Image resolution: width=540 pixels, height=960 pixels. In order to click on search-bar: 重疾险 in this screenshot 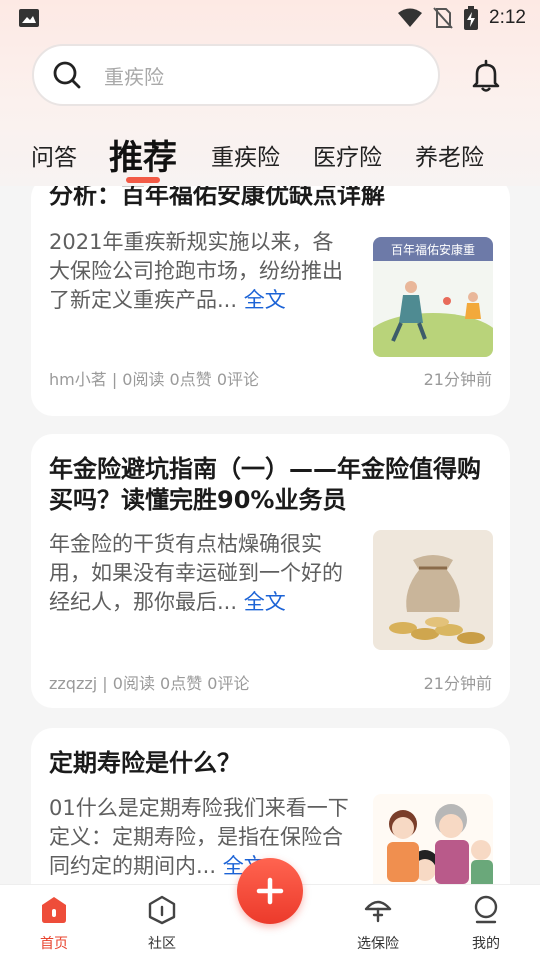, I will do `click(236, 75)`.